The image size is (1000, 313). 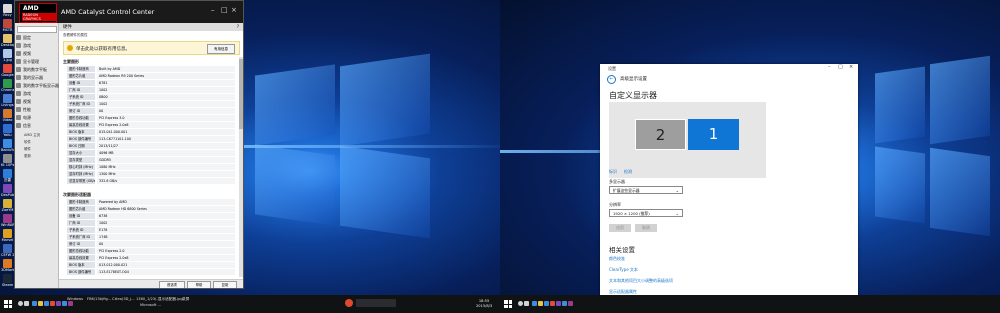 I want to click on cleartype-link: ClearType 文本, so click(x=623, y=270).